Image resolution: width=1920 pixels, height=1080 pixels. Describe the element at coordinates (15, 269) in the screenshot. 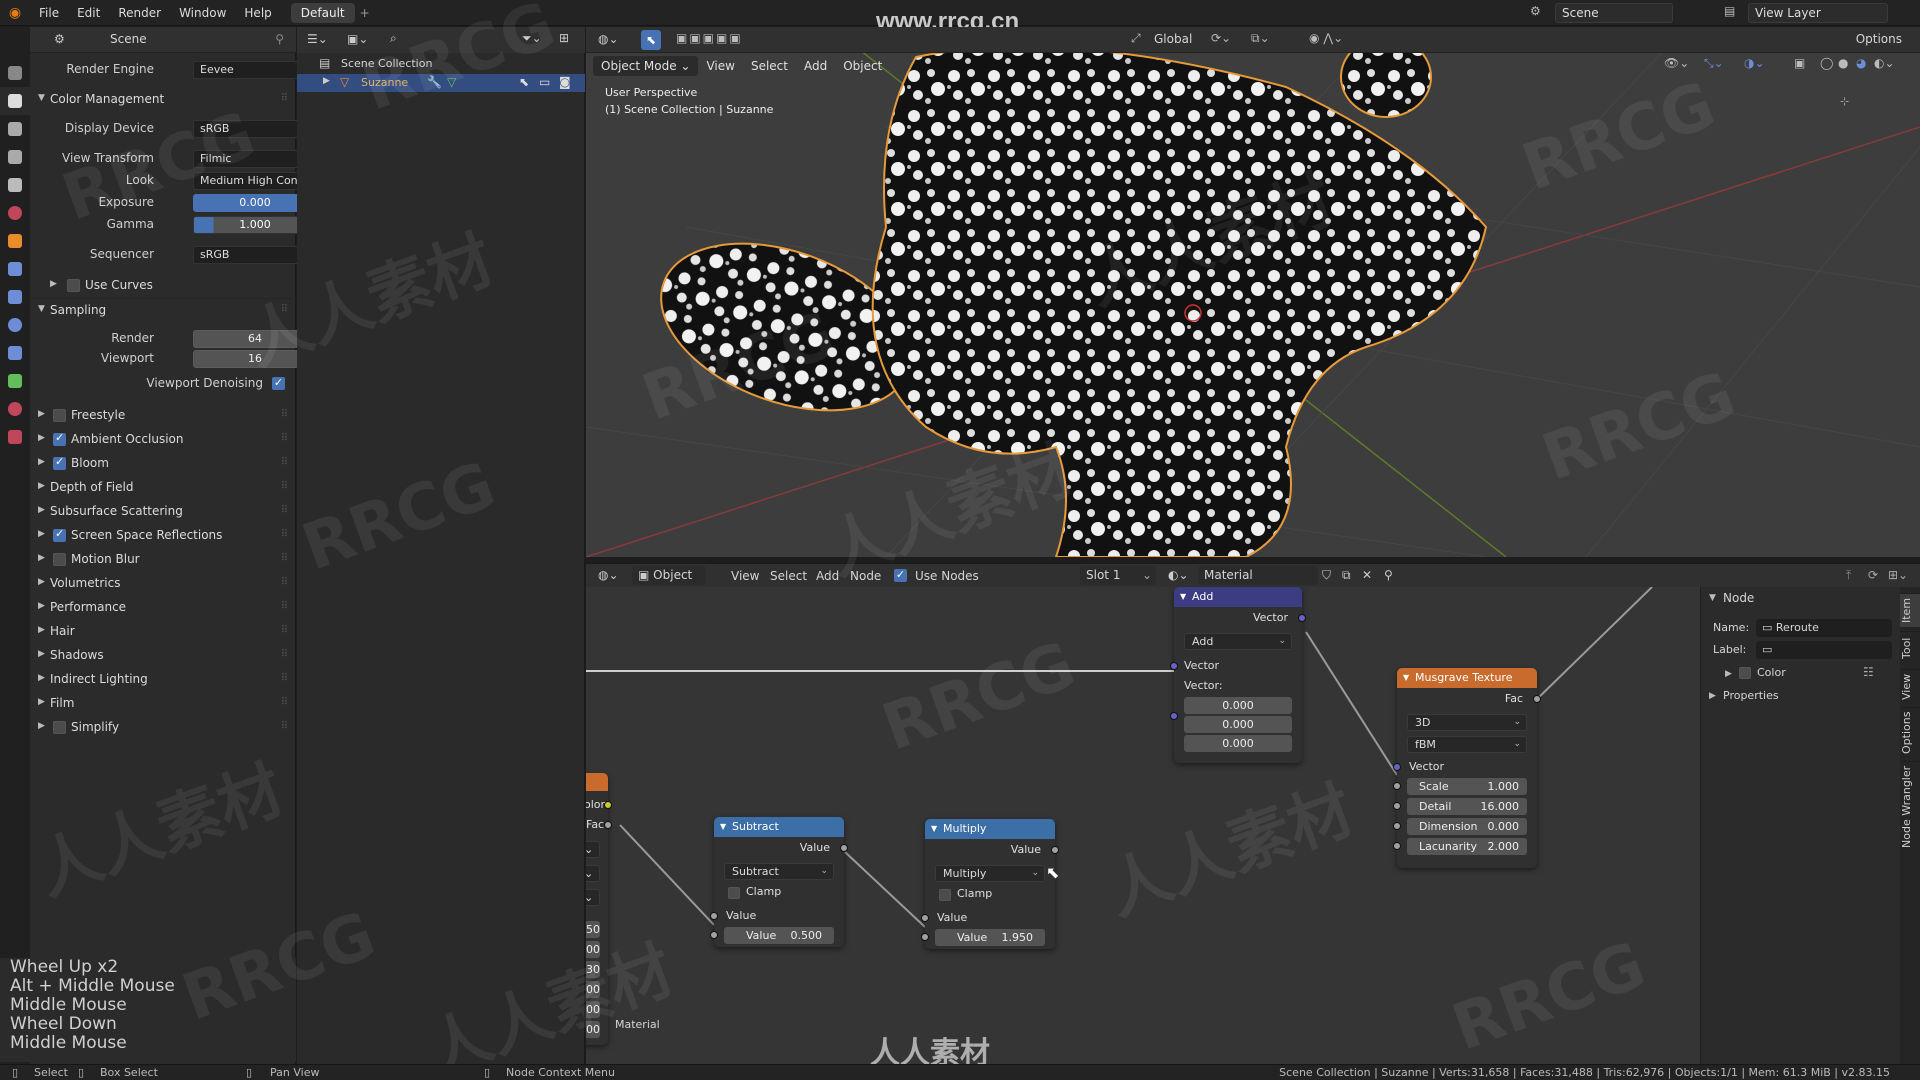

I see `modifier-tab-icon` at that location.